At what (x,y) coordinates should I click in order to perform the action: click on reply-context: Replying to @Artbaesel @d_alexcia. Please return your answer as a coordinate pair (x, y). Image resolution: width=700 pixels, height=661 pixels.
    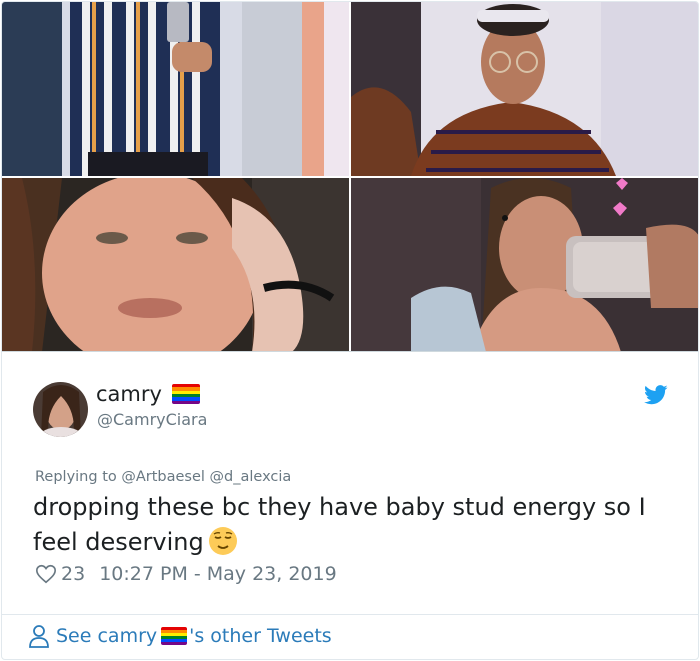
    Looking at the image, I should click on (163, 477).